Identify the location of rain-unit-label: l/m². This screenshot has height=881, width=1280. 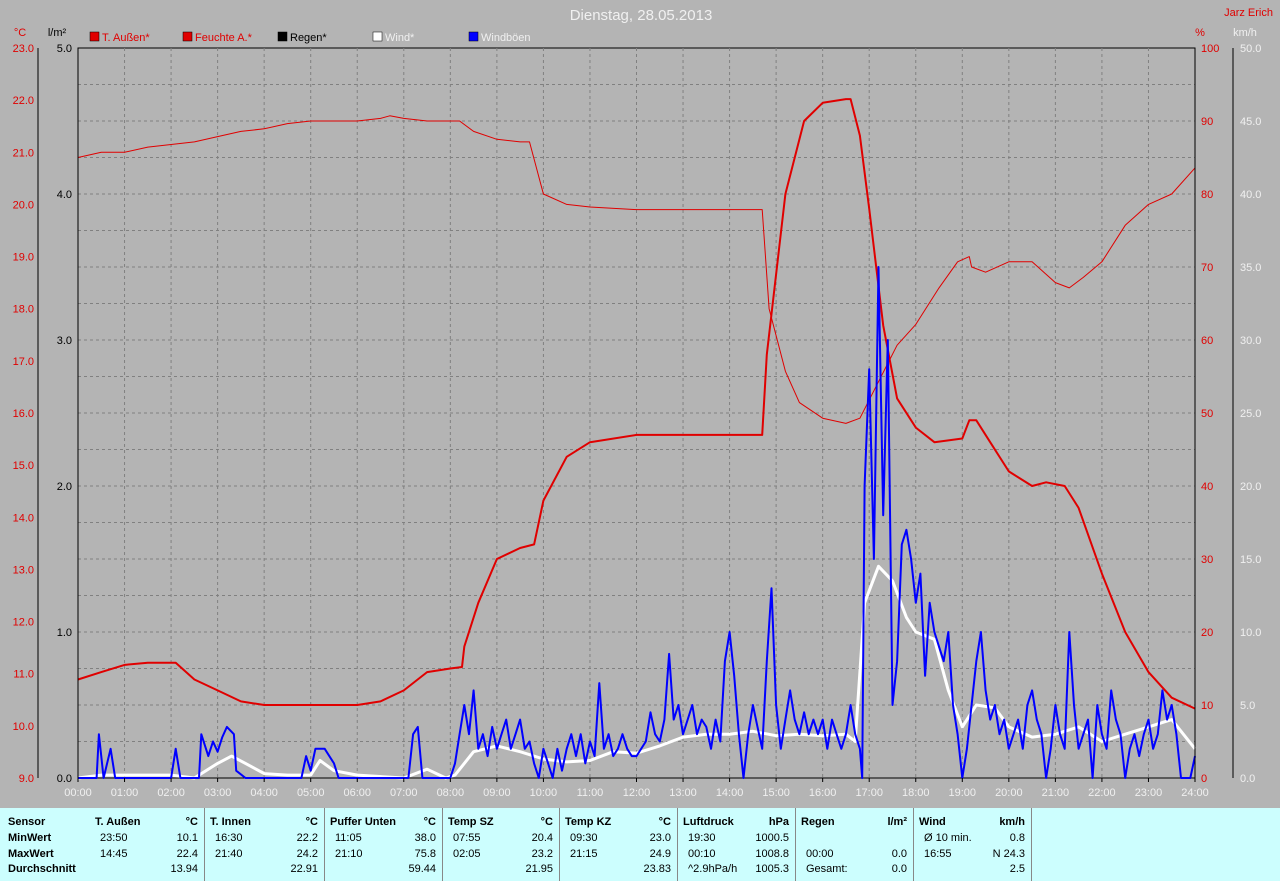
(57, 33).